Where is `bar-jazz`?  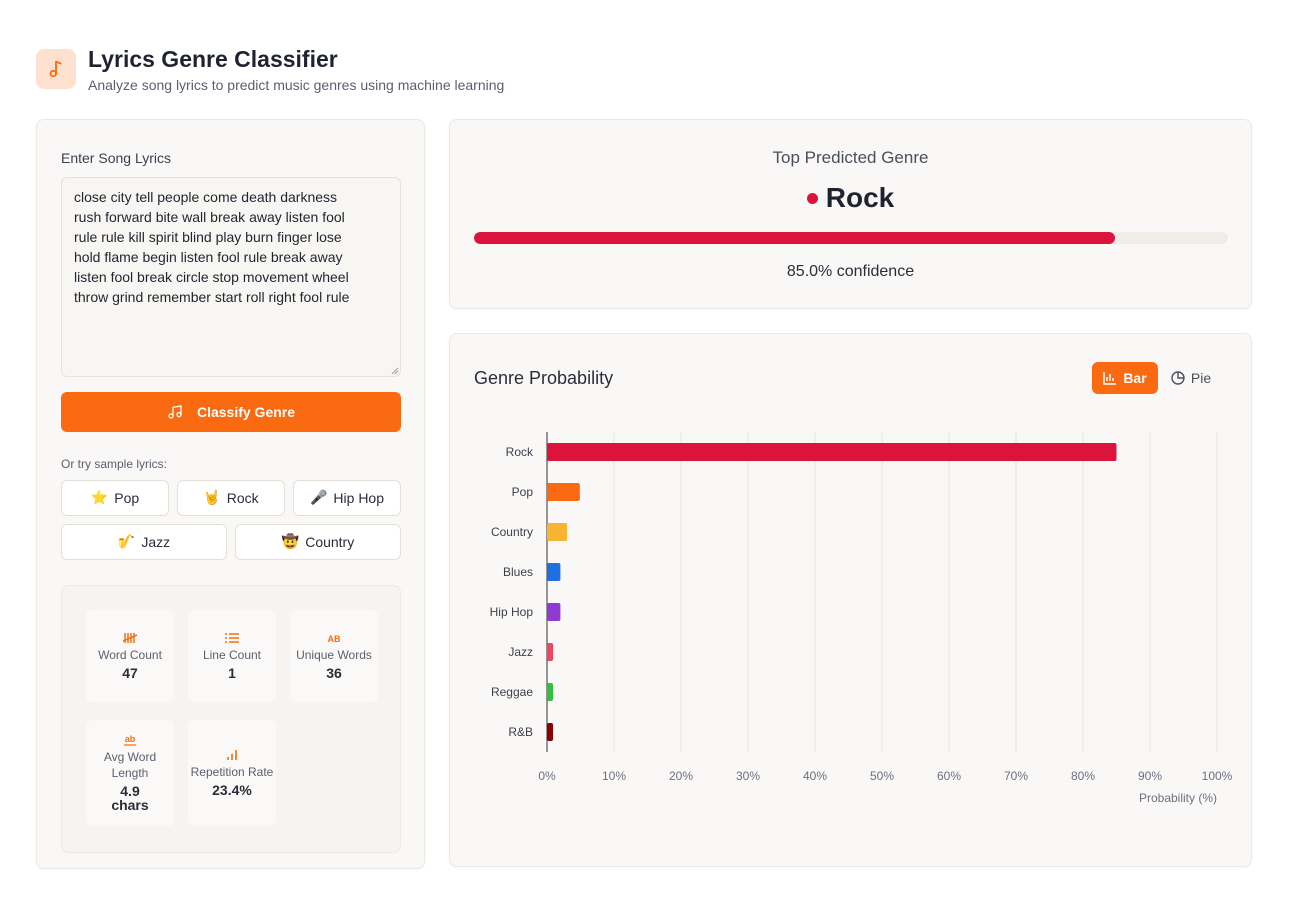 bar-jazz is located at coordinates (550, 652).